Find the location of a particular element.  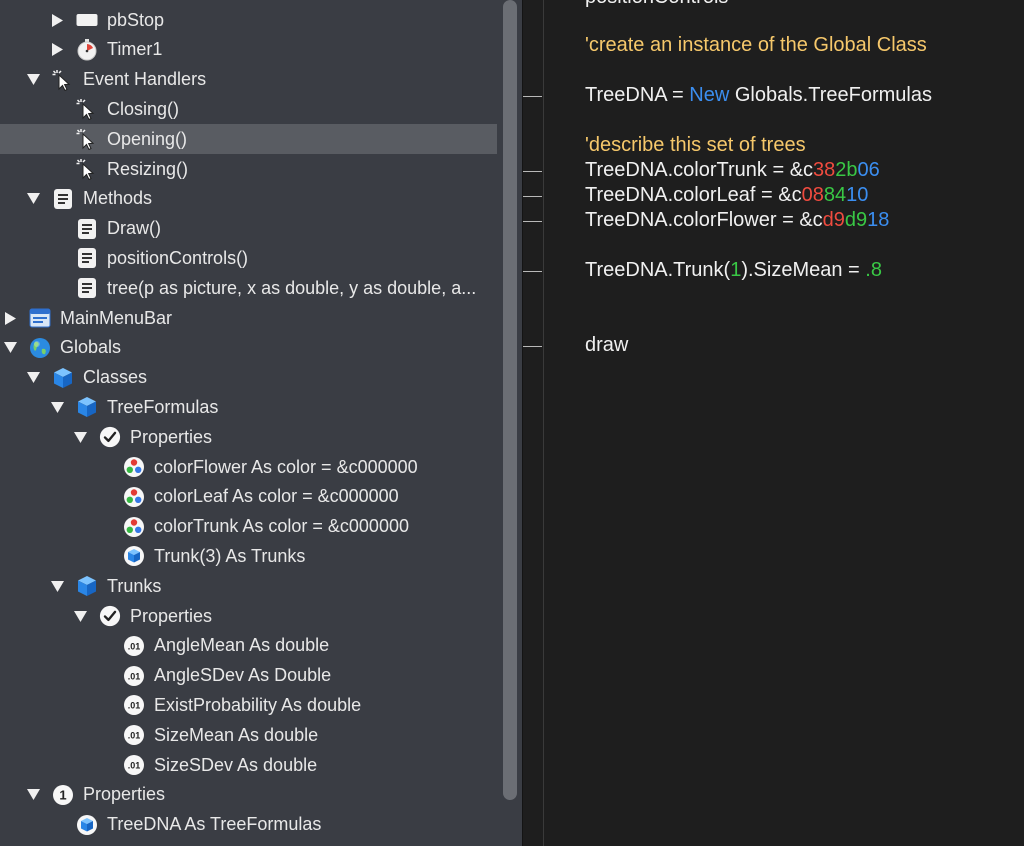

navigator-row-label: pbStop is located at coordinates (136, 19).